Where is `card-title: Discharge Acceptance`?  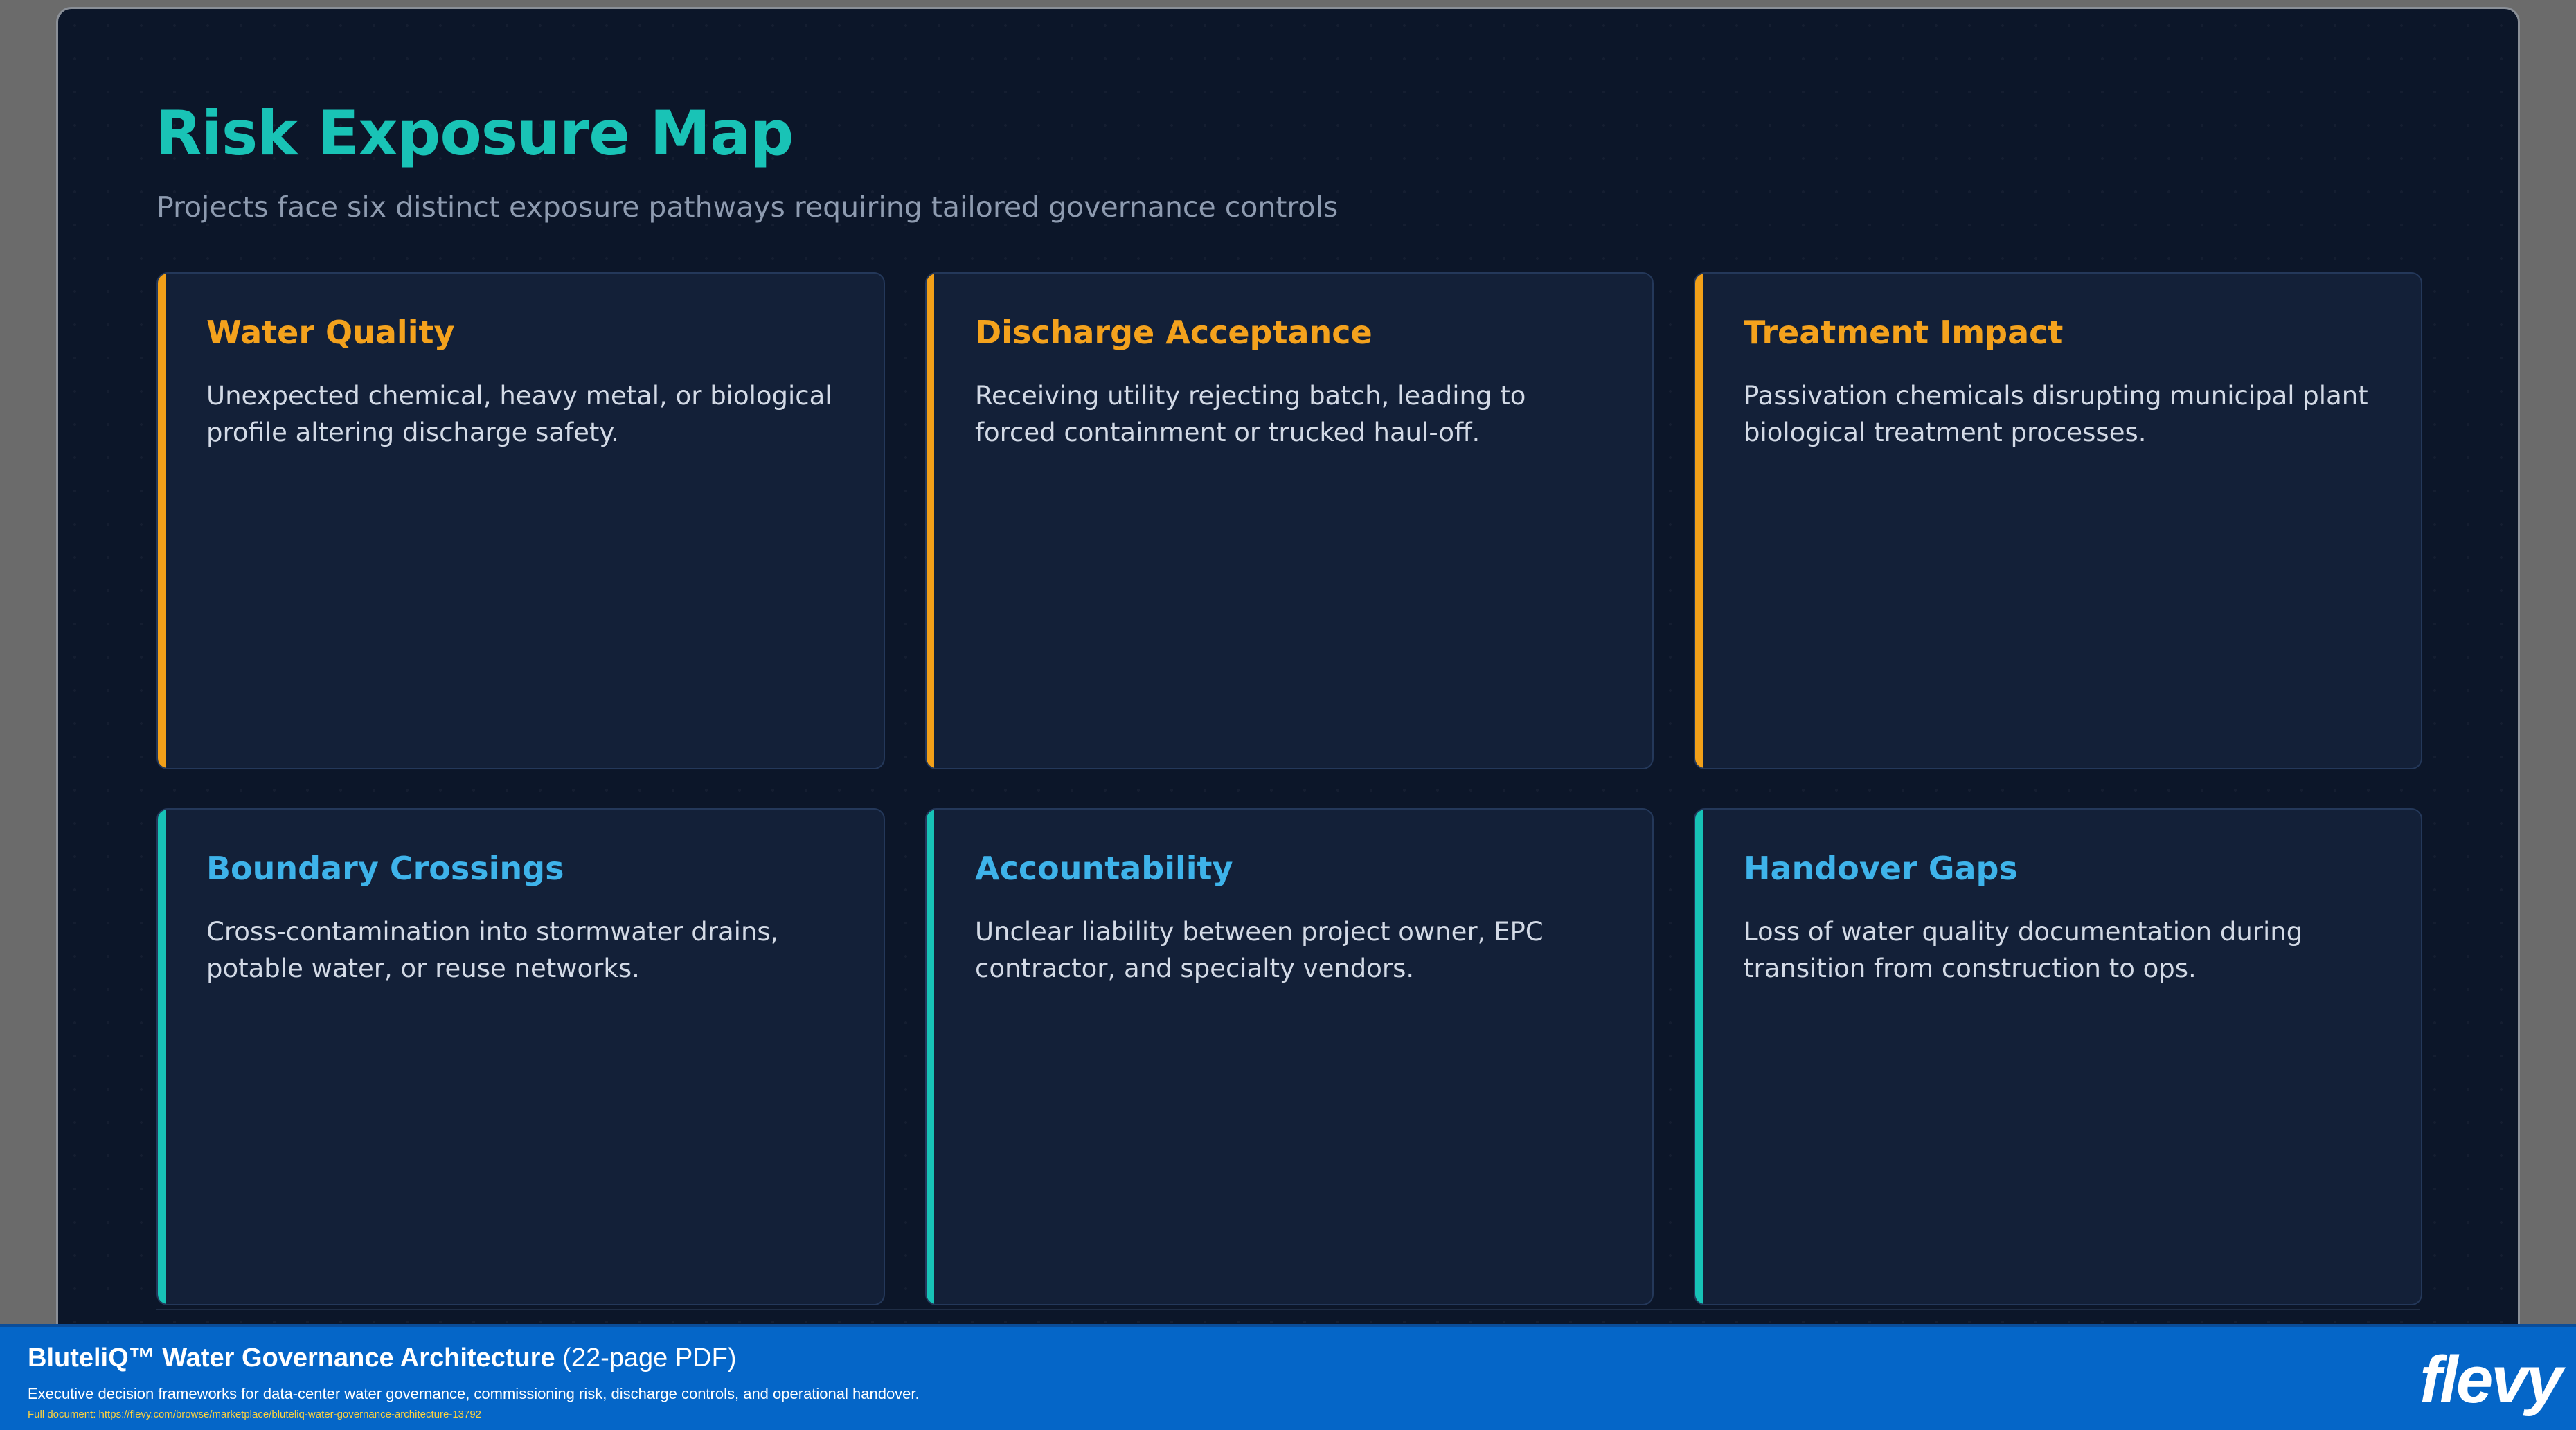 card-title: Discharge Acceptance is located at coordinates (1173, 332).